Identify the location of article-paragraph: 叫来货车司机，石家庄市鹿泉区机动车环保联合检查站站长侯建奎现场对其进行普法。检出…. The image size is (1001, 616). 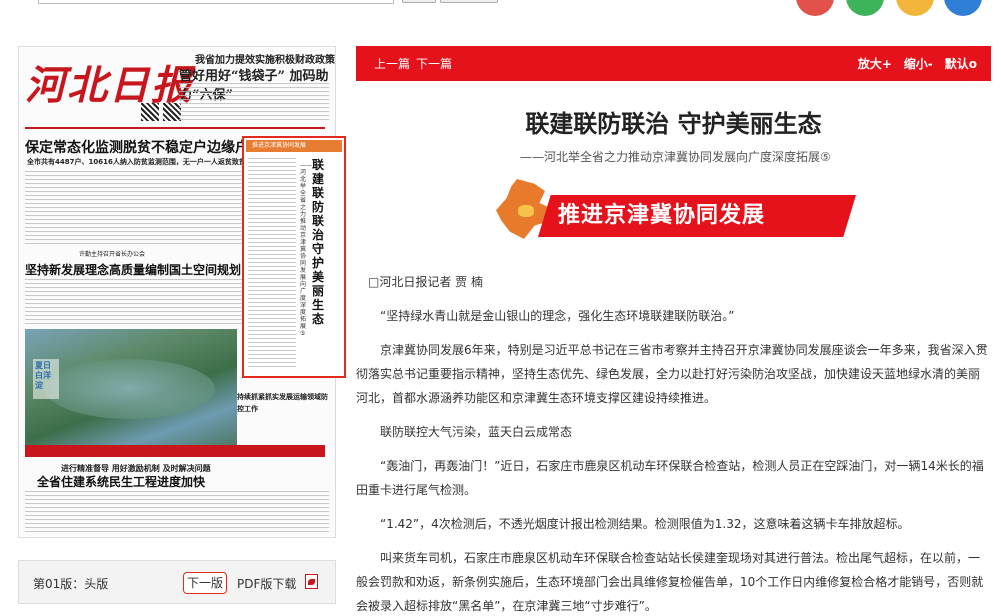
(670, 582).